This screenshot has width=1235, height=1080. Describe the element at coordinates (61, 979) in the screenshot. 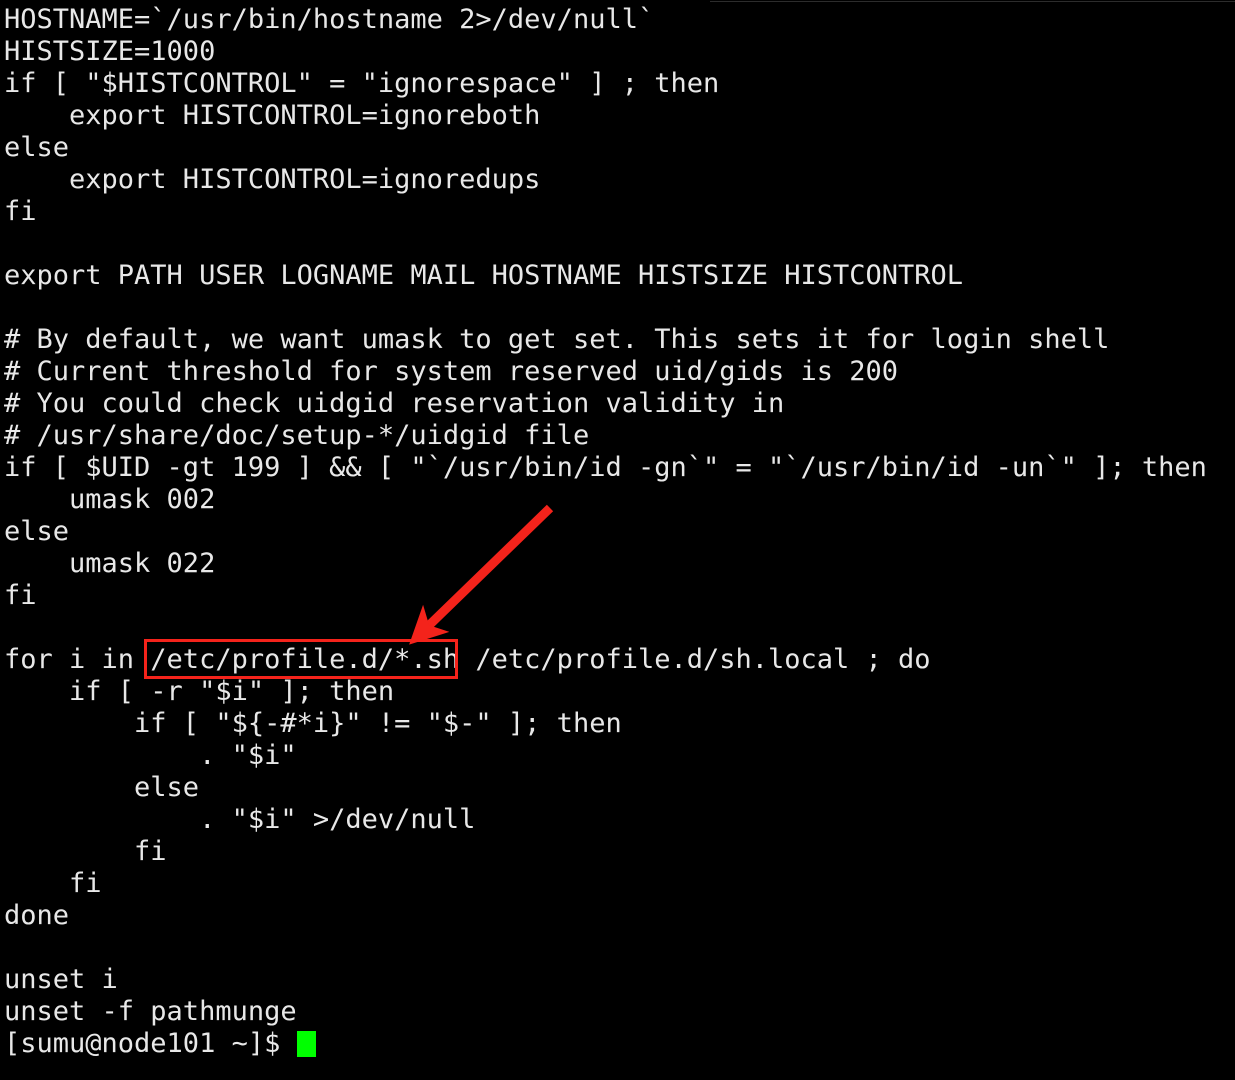

I see `terminal-line: unset i` at that location.